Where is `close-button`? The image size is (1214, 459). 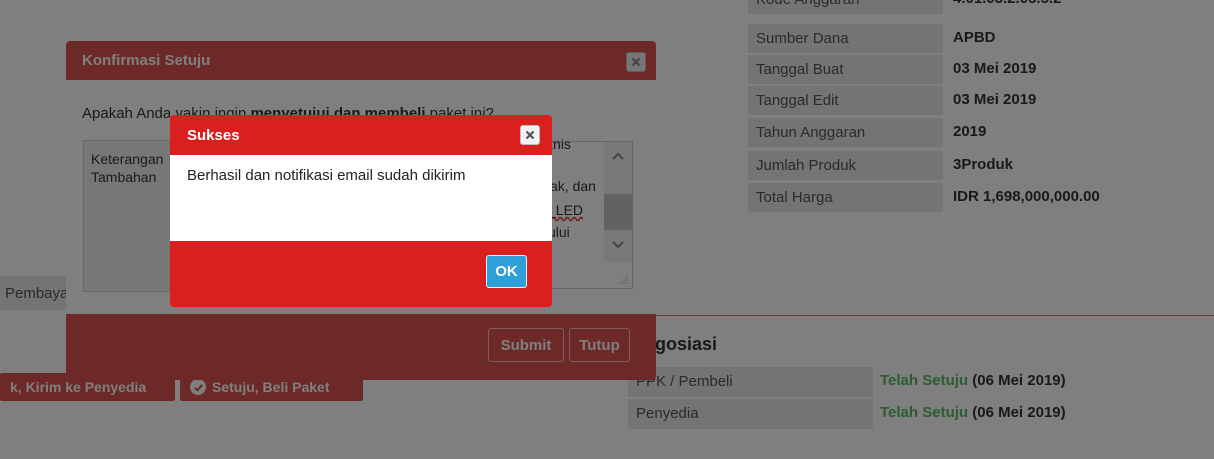
close-button is located at coordinates (530, 135).